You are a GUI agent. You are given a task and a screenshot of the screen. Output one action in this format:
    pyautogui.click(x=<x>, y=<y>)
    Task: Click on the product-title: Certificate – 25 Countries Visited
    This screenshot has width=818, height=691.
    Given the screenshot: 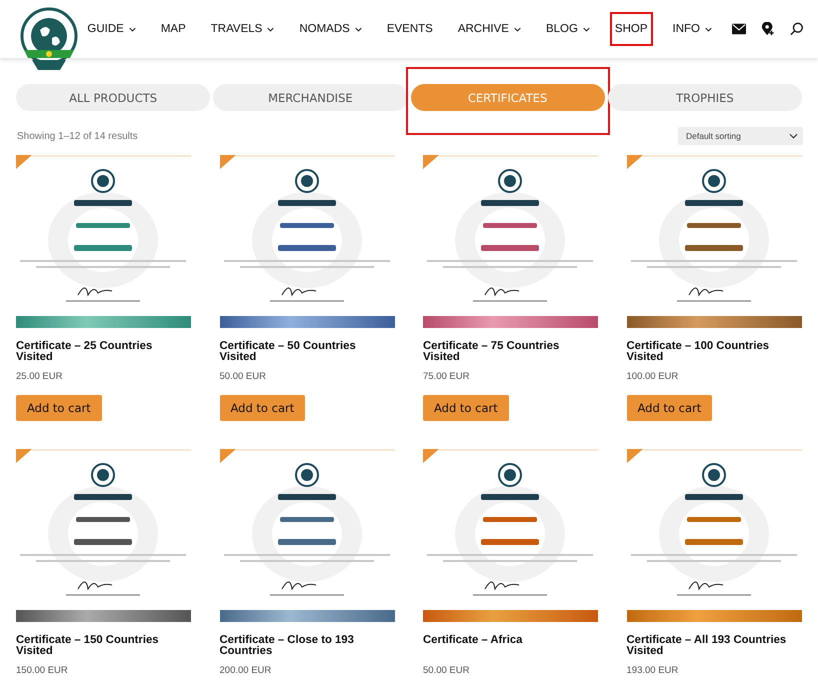 What is the action you would take?
    pyautogui.click(x=103, y=351)
    